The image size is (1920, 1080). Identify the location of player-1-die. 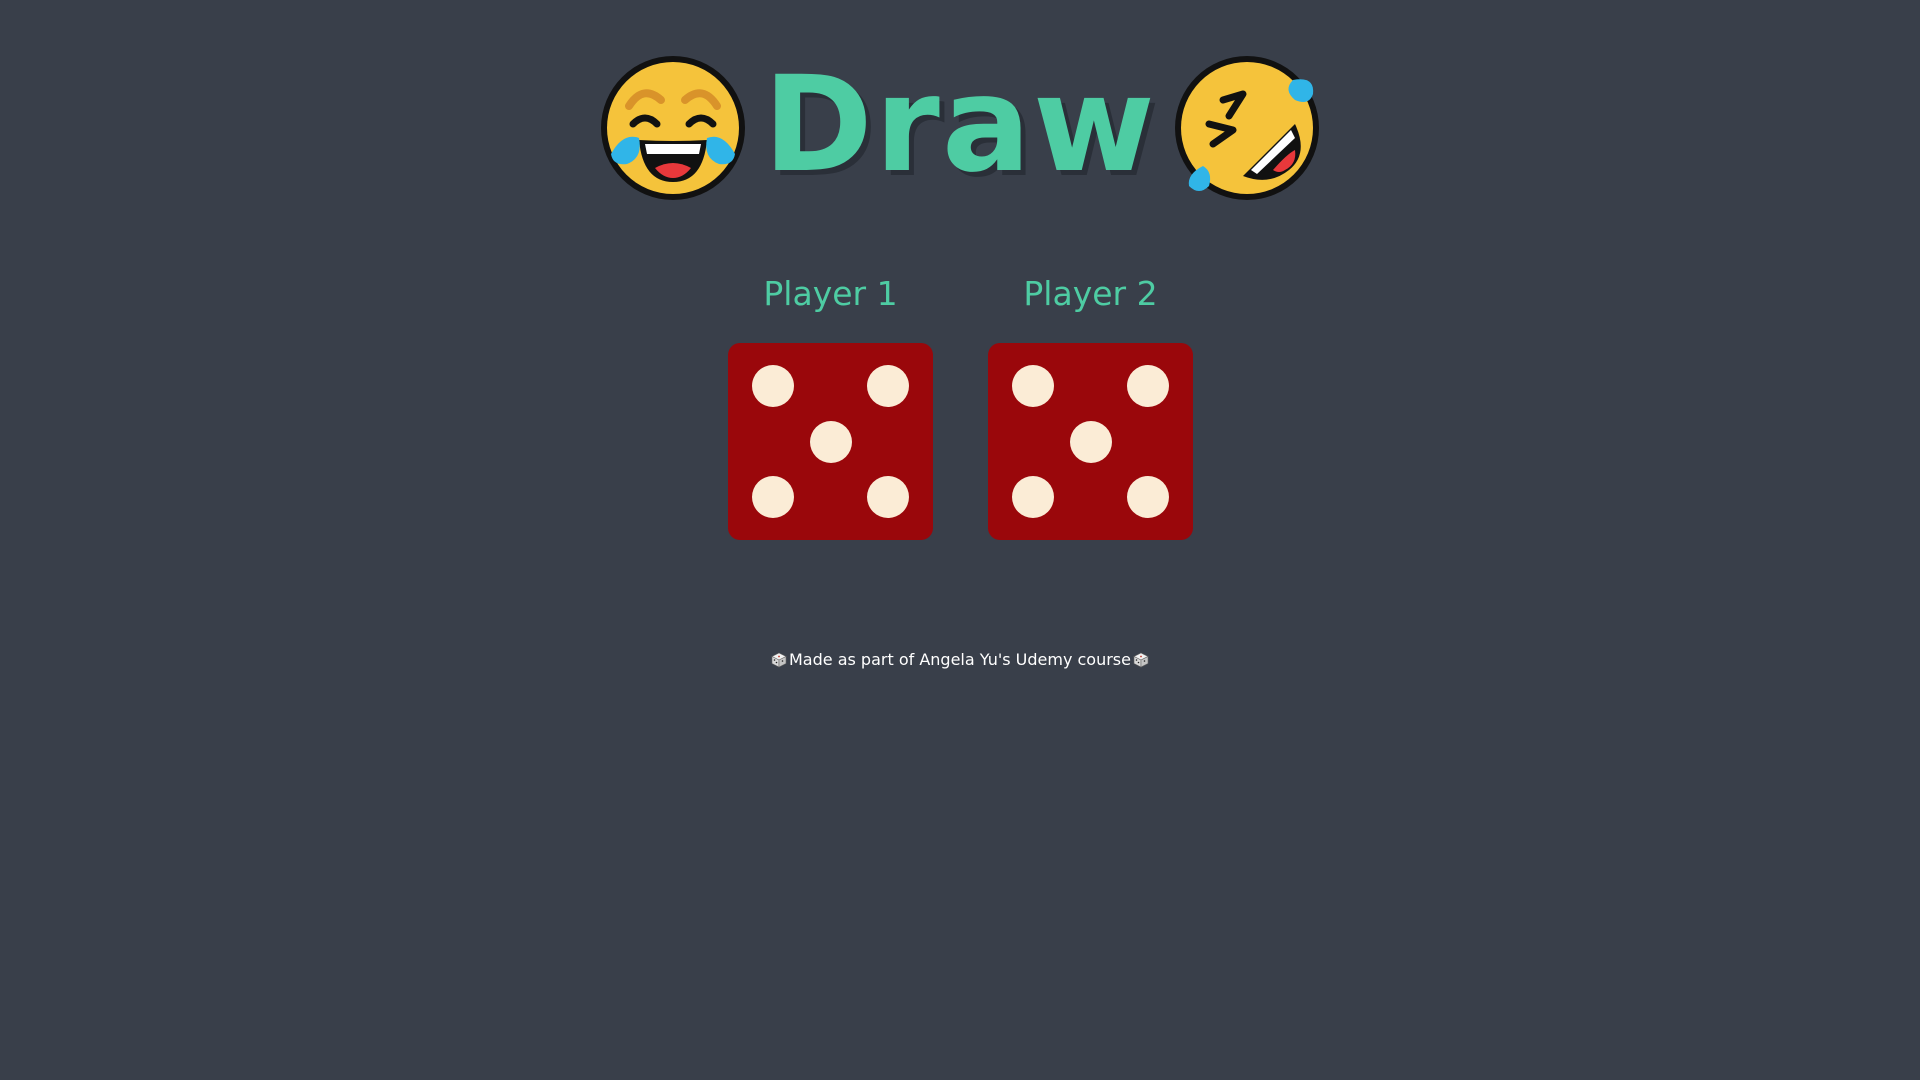
(830, 441).